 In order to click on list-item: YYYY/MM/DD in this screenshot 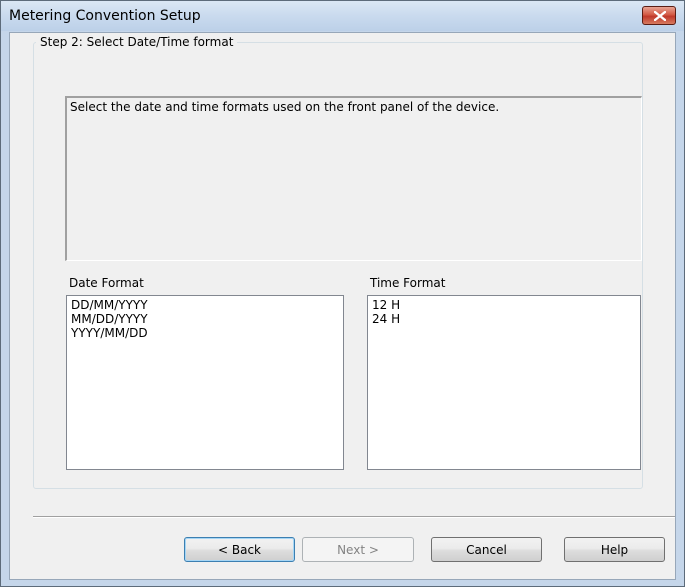, I will do `click(205, 333)`.